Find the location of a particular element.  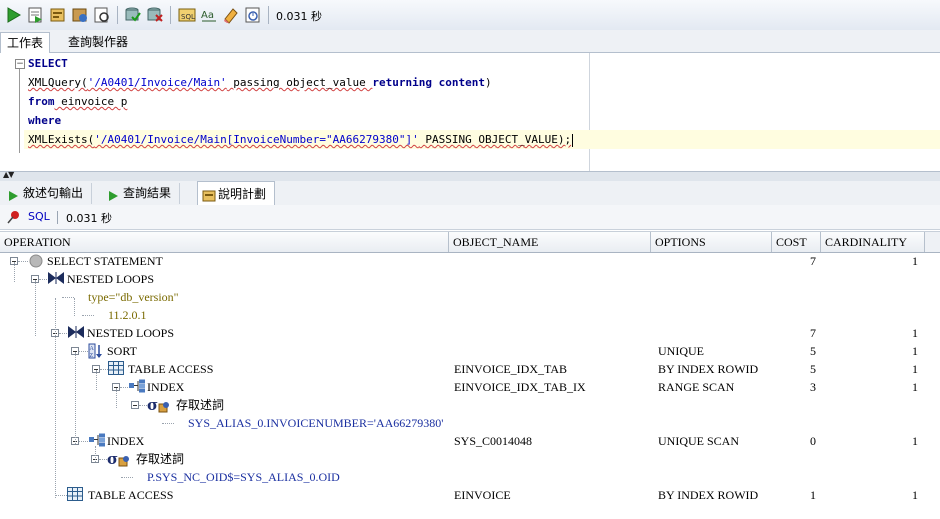

plan-row: NESTED LOOPS is located at coordinates (470, 279).